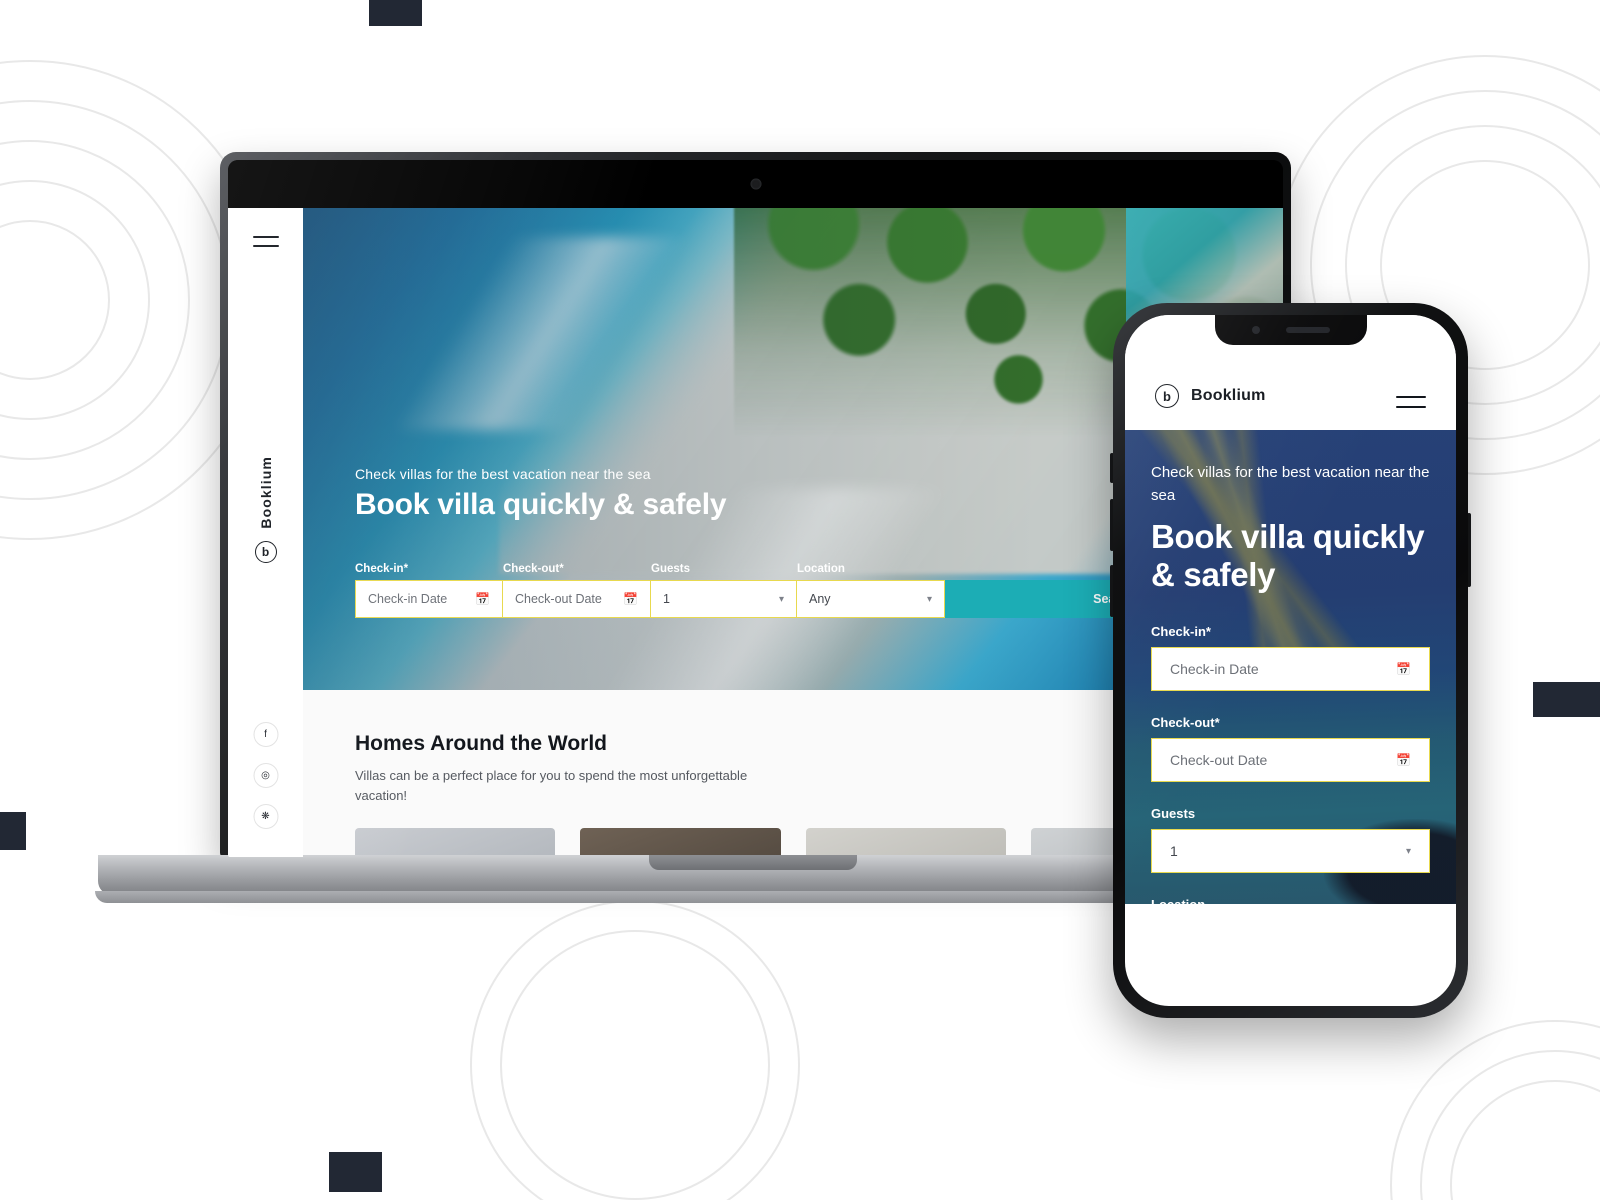 The image size is (1600, 1200). I want to click on label-checkin: Check-in*, so click(429, 569).